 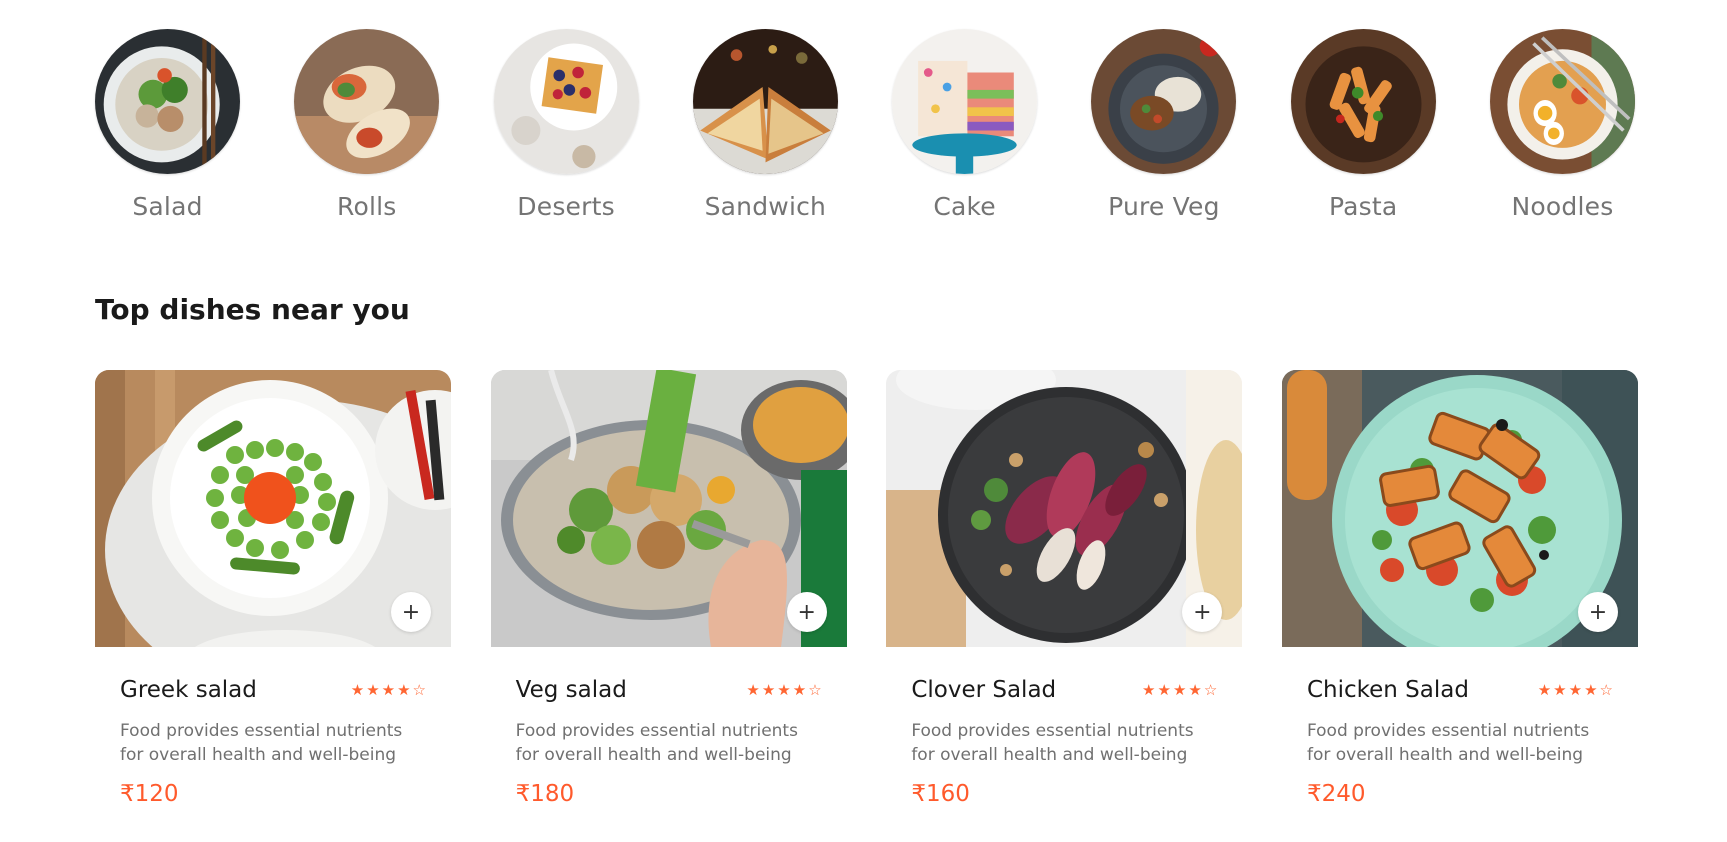 I want to click on rolls-thumbnail, so click(x=367, y=101).